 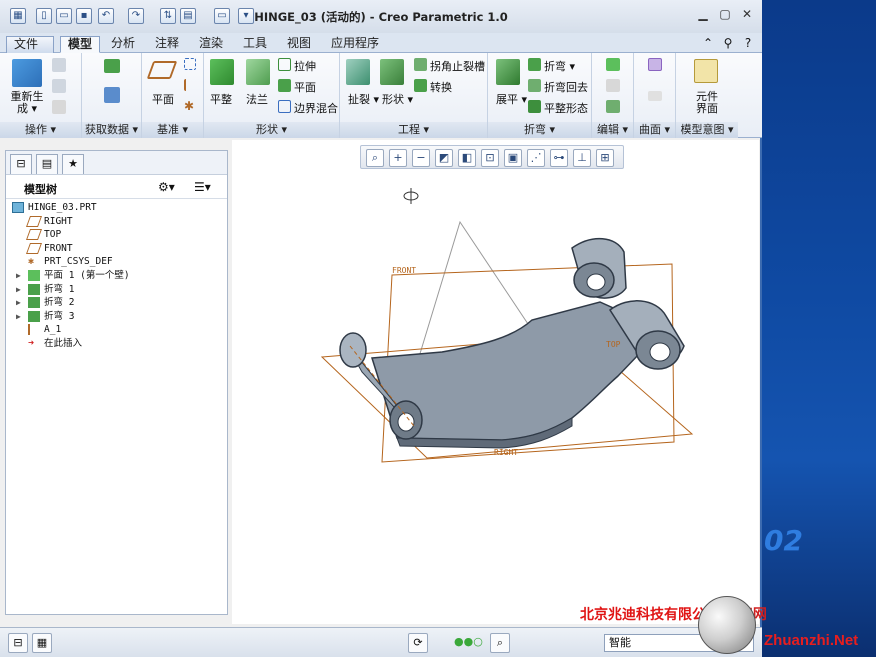 What do you see at coordinates (420, 64) in the screenshot?
I see `corner-relief-icon` at bounding box center [420, 64].